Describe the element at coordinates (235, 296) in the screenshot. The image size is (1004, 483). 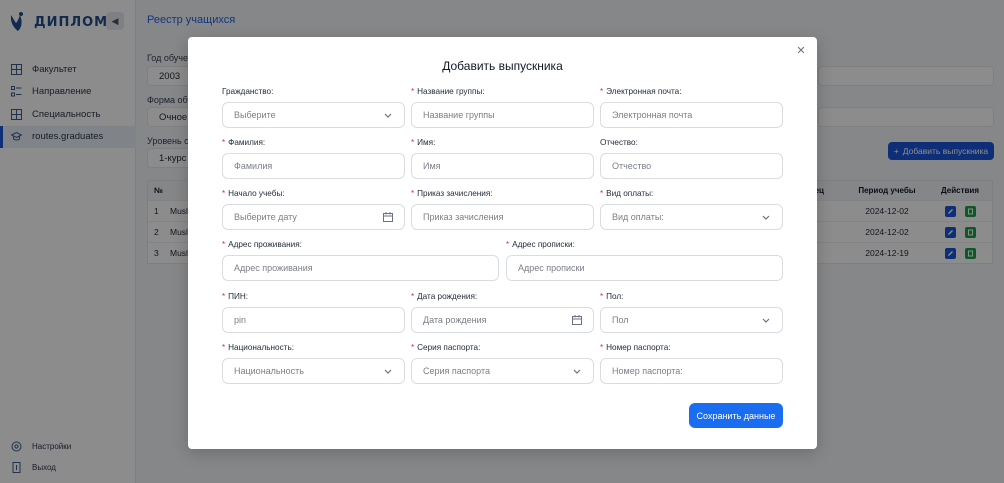
I see `pin-label: * ПИН:` at that location.